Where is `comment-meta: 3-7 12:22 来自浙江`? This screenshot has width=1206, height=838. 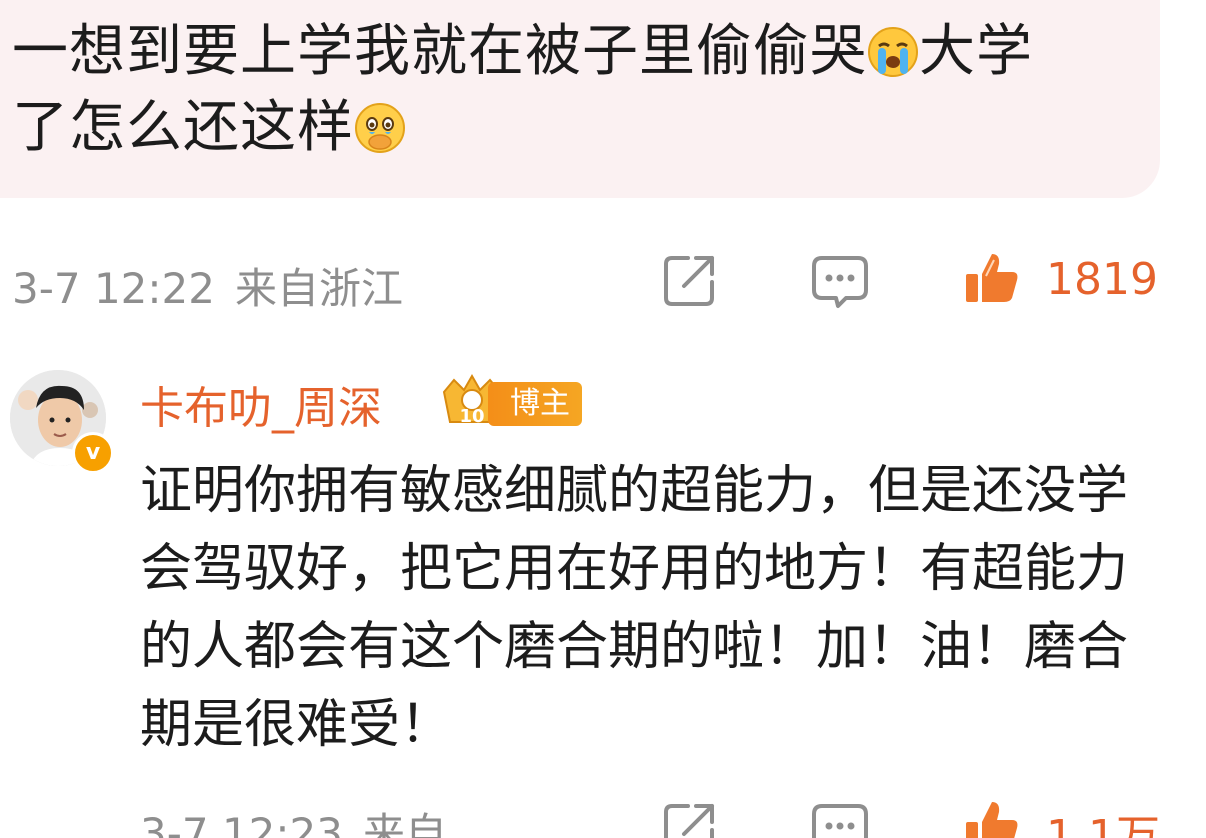
comment-meta: 3-7 12:22 来自浙江 is located at coordinates (207, 285).